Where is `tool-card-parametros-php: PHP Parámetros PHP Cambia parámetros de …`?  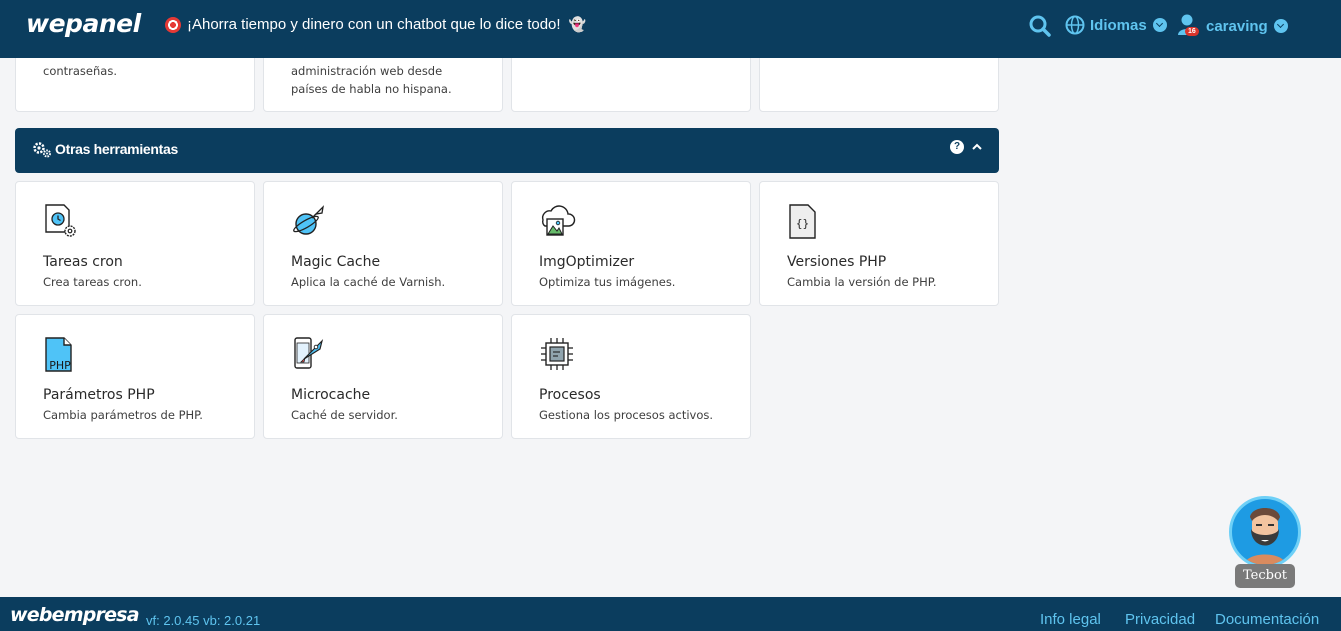
tool-card-parametros-php: PHP Parámetros PHP Cambia parámetros de … is located at coordinates (135, 376).